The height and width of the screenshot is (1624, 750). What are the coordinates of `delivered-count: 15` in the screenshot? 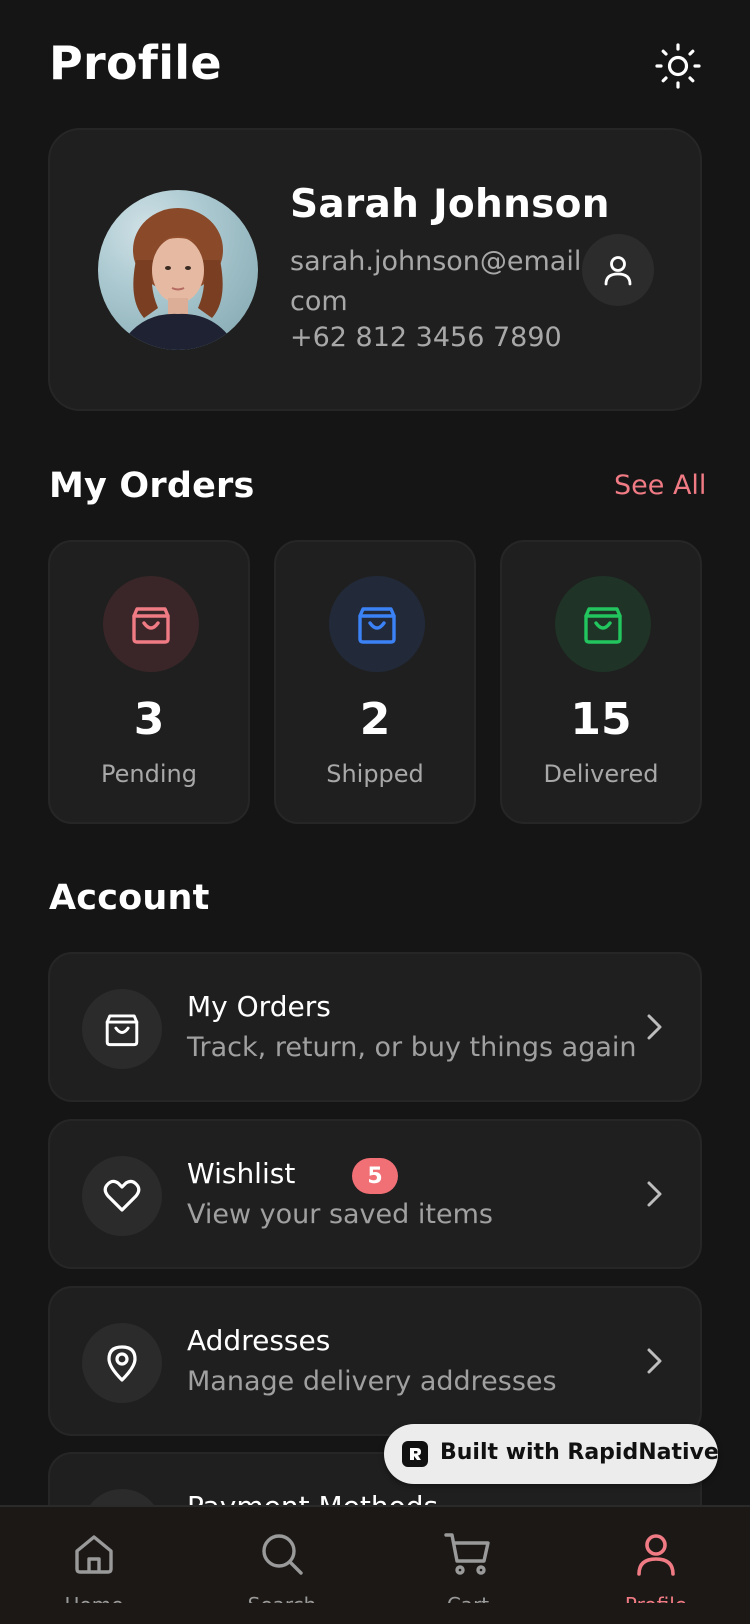 It's located at (601, 719).